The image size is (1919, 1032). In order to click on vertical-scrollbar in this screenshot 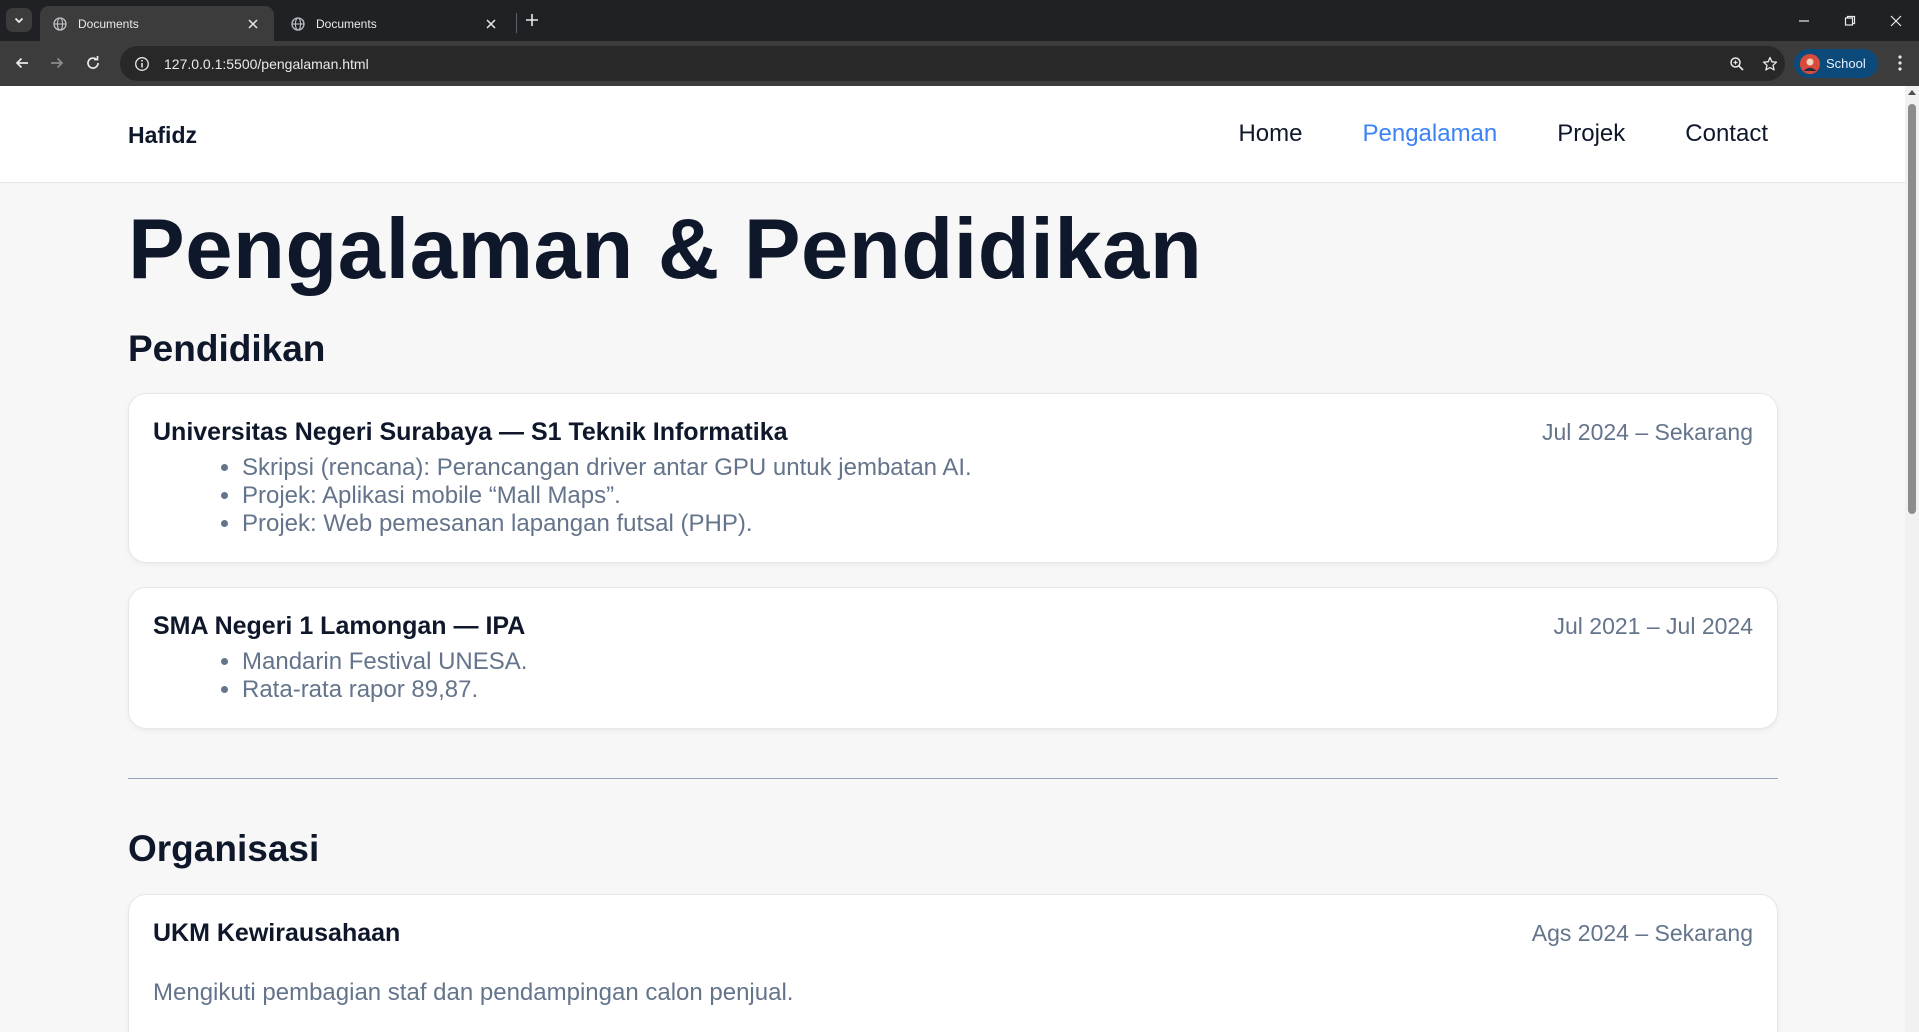, I will do `click(1912, 559)`.